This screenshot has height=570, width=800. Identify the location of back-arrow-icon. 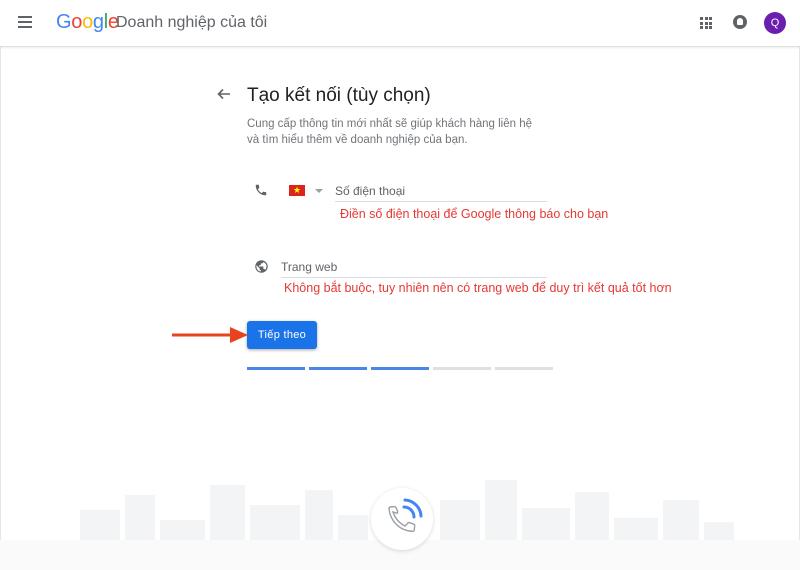
(224, 96).